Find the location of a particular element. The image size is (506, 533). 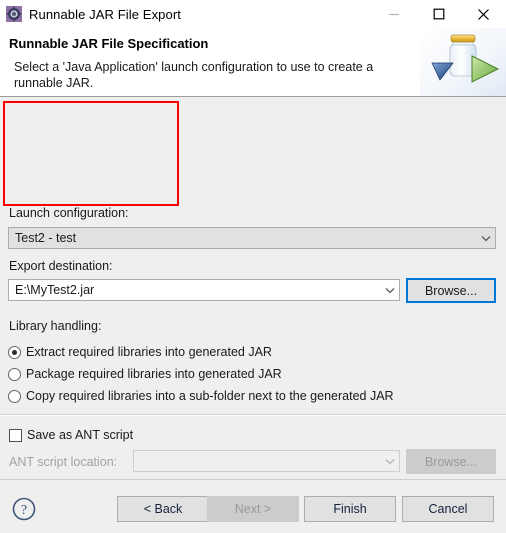

maximize-button is located at coordinates (438, 14).